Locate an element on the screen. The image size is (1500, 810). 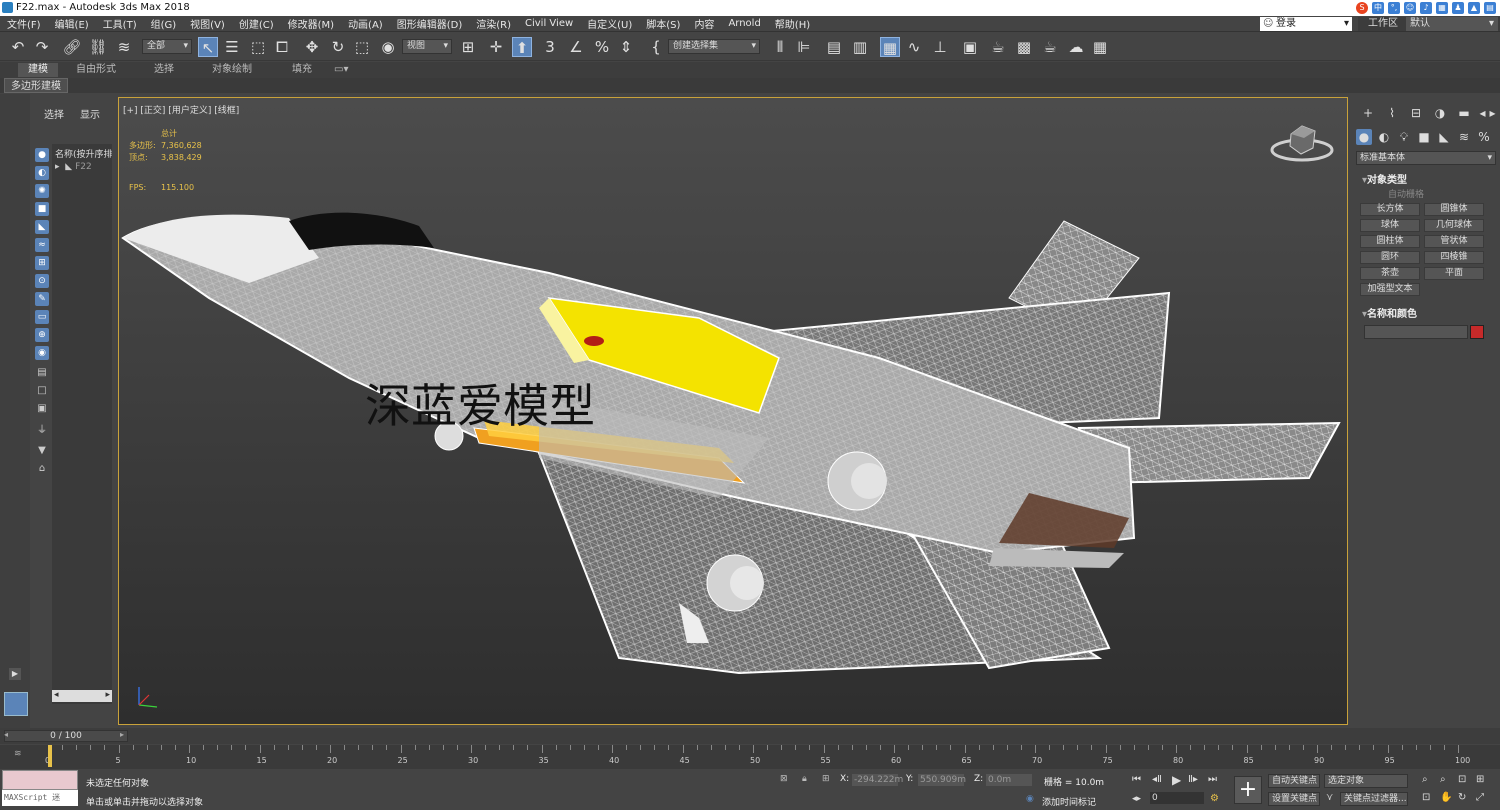
named-selection-dropdown: 创建选择集 is located at coordinates (714, 46).